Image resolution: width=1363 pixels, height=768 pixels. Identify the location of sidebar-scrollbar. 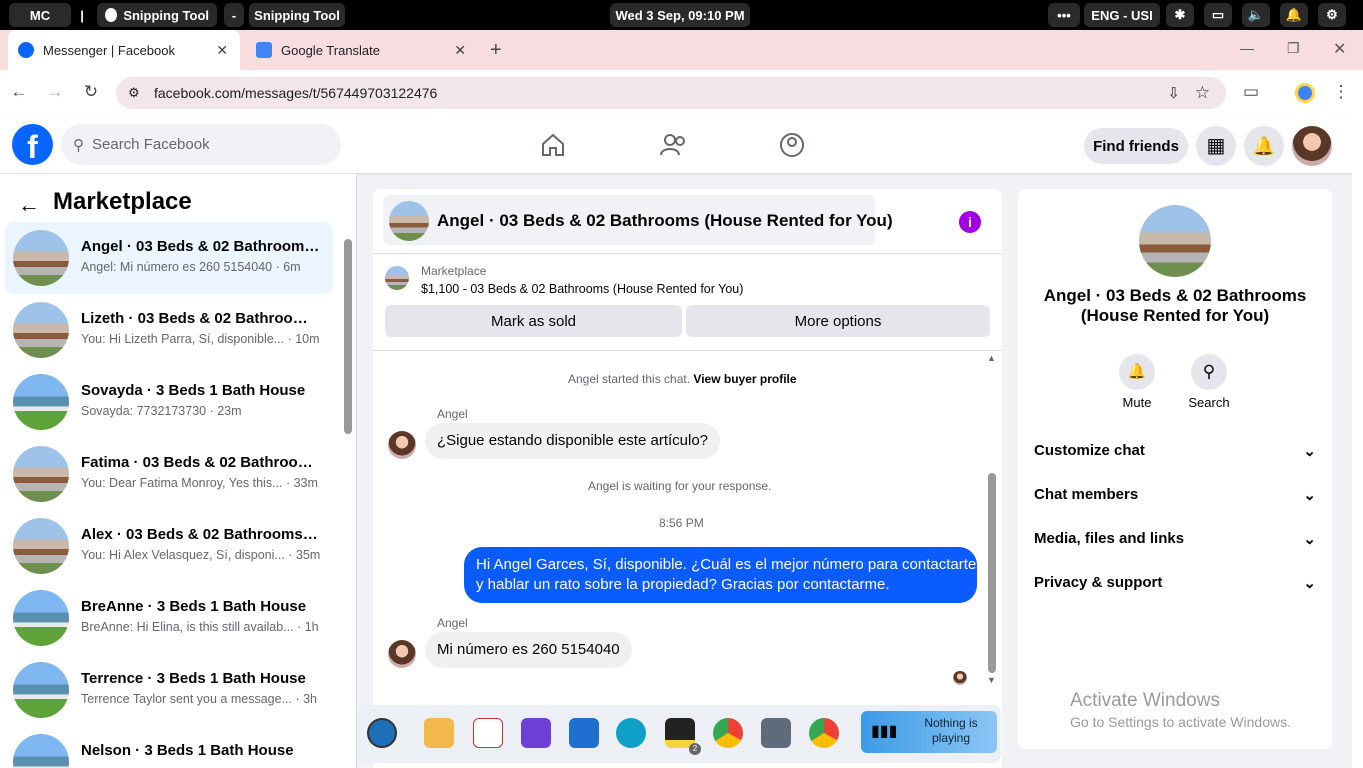
(348, 489).